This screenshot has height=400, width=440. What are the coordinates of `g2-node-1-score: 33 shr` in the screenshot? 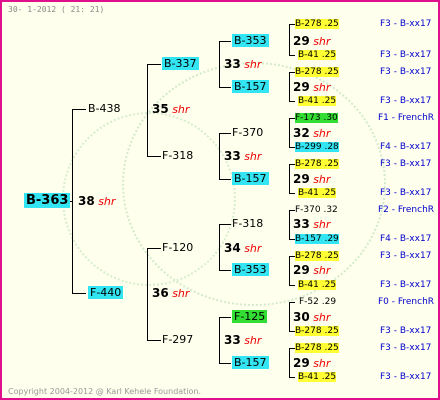 It's located at (243, 64).